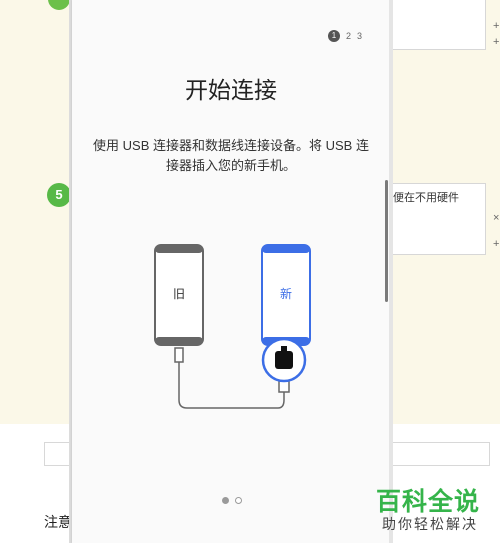  I want to click on side-close-control: ×, so click(496, 218).